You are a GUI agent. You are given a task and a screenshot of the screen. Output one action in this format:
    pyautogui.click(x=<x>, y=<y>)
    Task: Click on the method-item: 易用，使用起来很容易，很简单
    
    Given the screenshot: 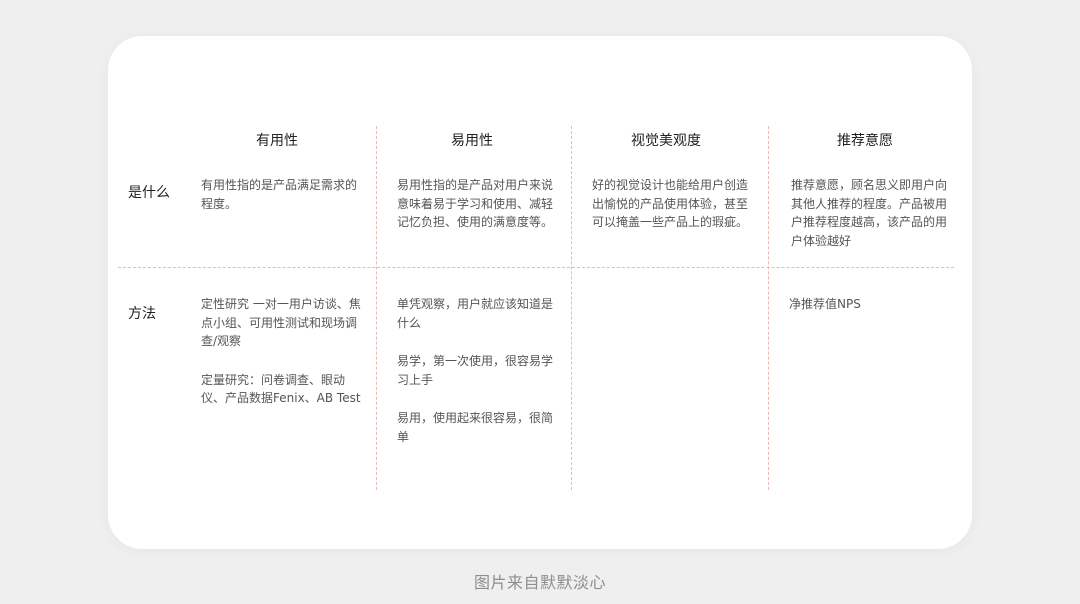 What is the action you would take?
    pyautogui.click(x=475, y=427)
    